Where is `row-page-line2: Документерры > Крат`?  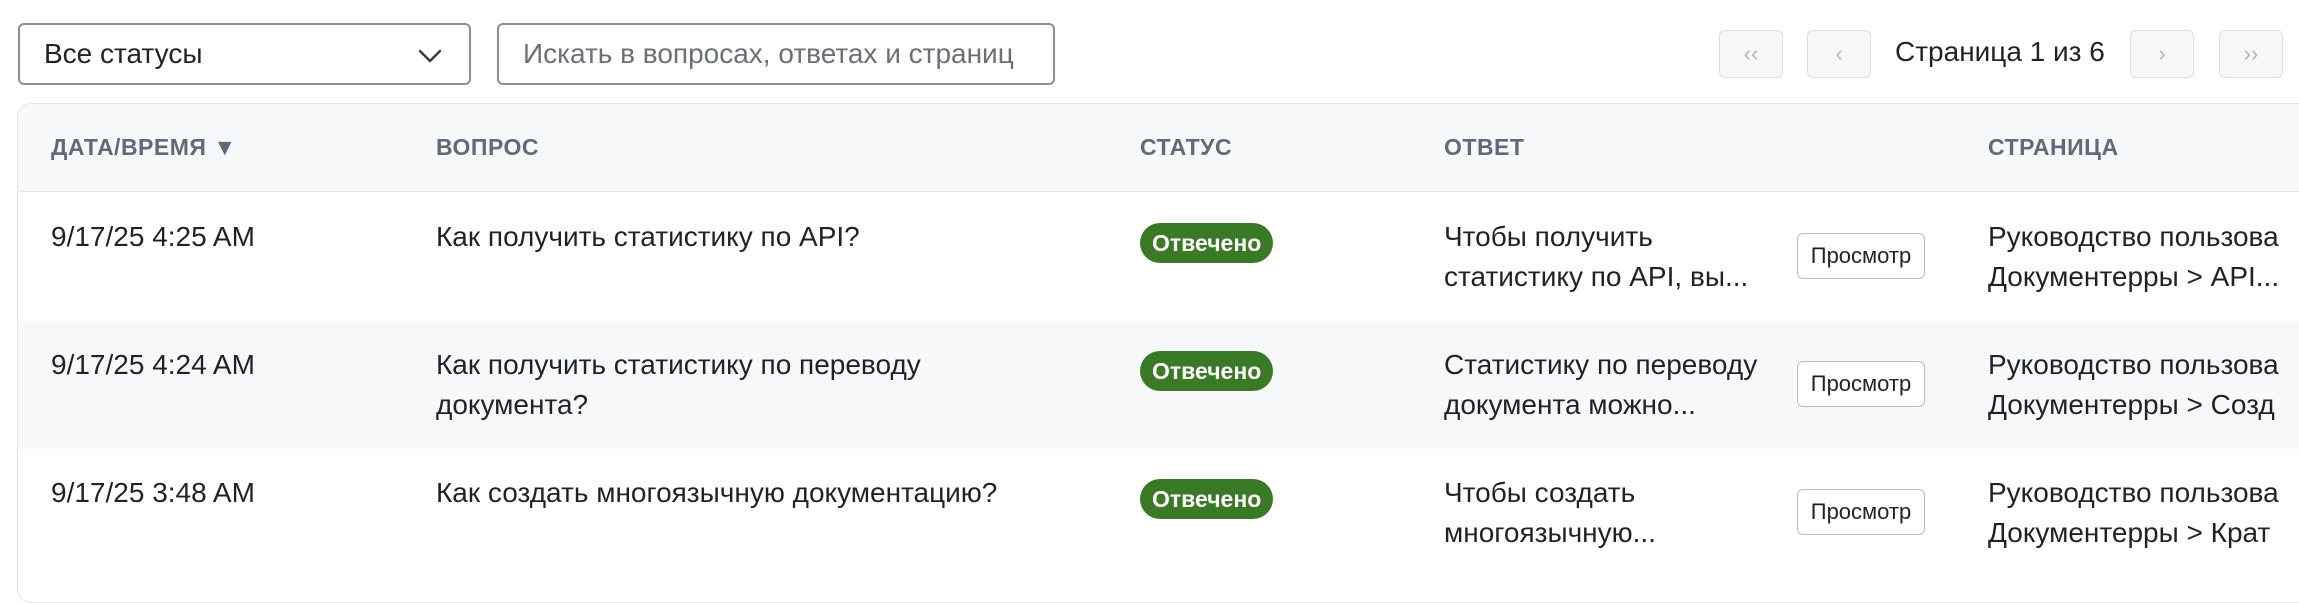
row-page-line2: Документерры > Крат is located at coordinates (2129, 532).